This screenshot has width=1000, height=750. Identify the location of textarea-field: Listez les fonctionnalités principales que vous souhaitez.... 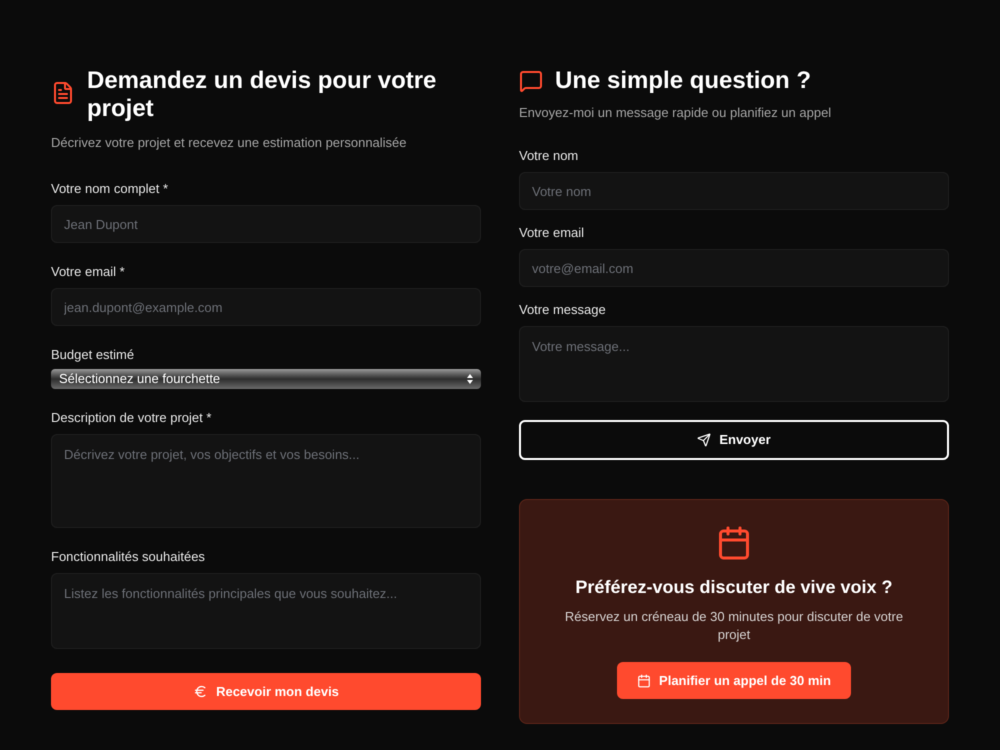
(266, 611).